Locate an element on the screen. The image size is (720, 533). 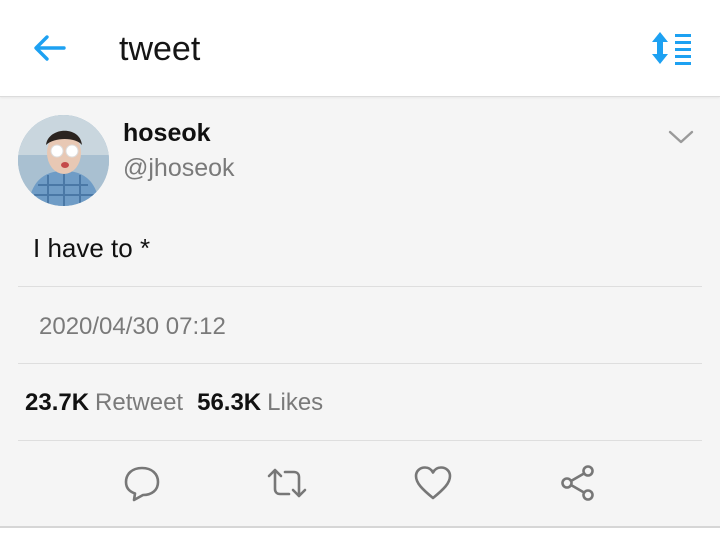
tweet-menu-button is located at coordinates (681, 137).